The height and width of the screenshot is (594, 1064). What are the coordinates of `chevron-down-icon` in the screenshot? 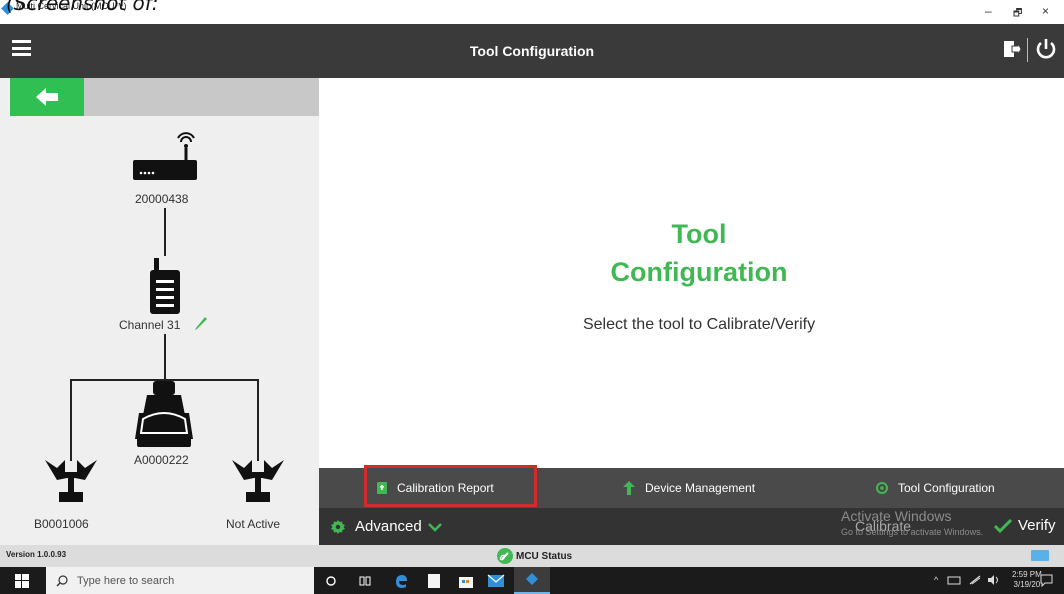 It's located at (434, 527).